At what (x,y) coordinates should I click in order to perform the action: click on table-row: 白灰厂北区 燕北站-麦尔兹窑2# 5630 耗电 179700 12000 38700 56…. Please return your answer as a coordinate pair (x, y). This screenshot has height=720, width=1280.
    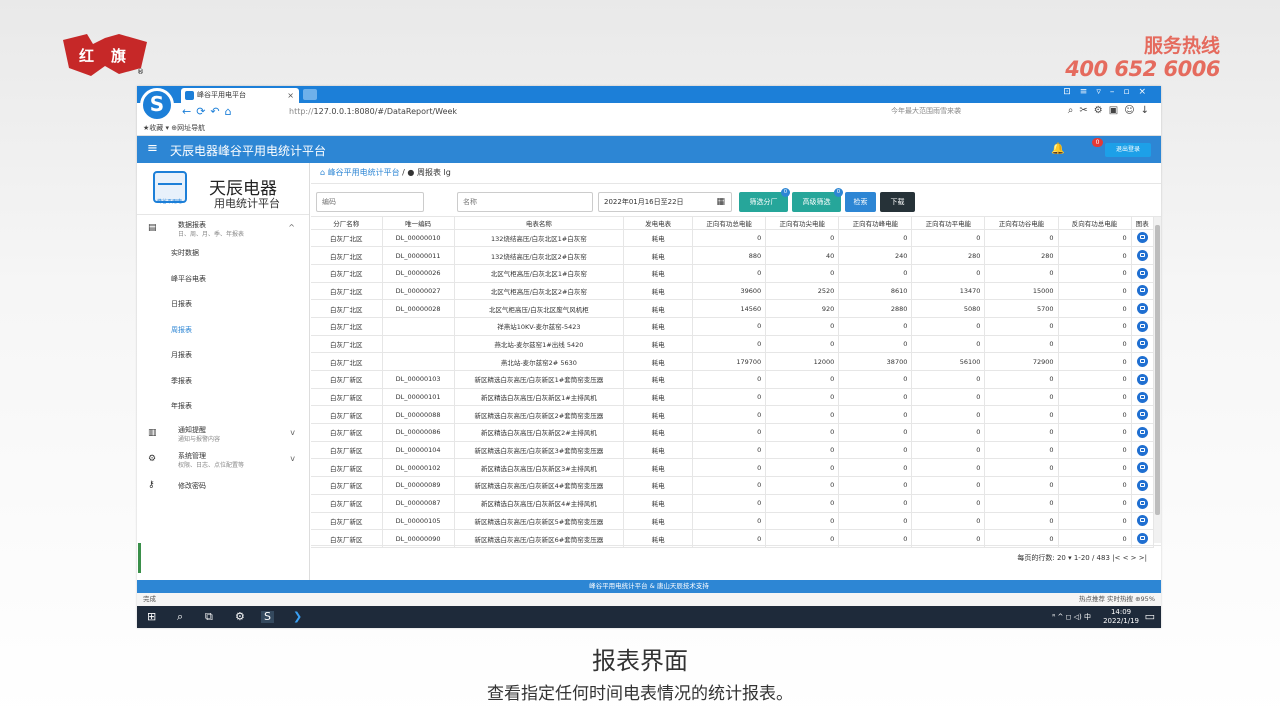
    Looking at the image, I should click on (733, 361).